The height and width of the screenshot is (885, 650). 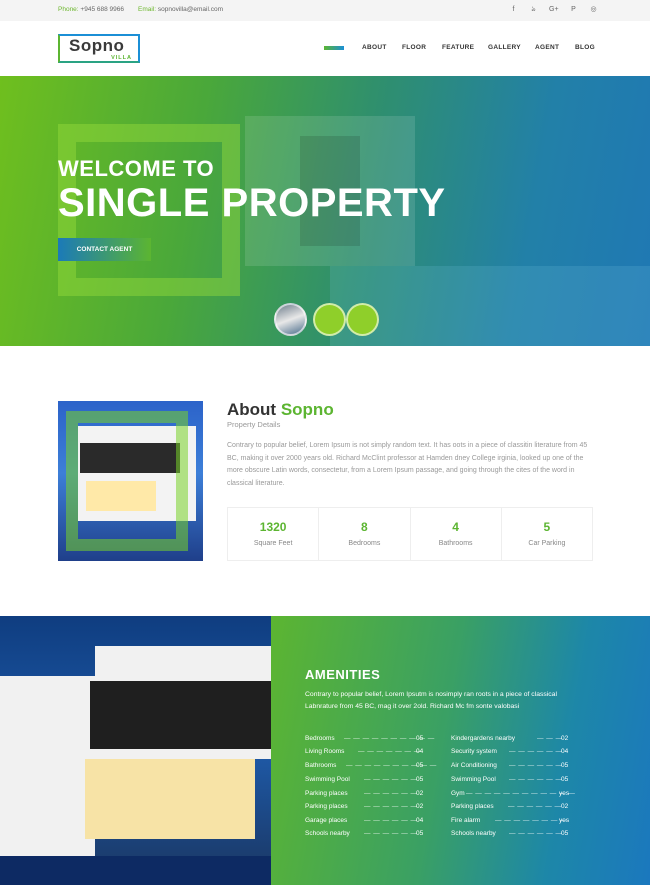 I want to click on about-heading: About Sopno, so click(x=280, y=410).